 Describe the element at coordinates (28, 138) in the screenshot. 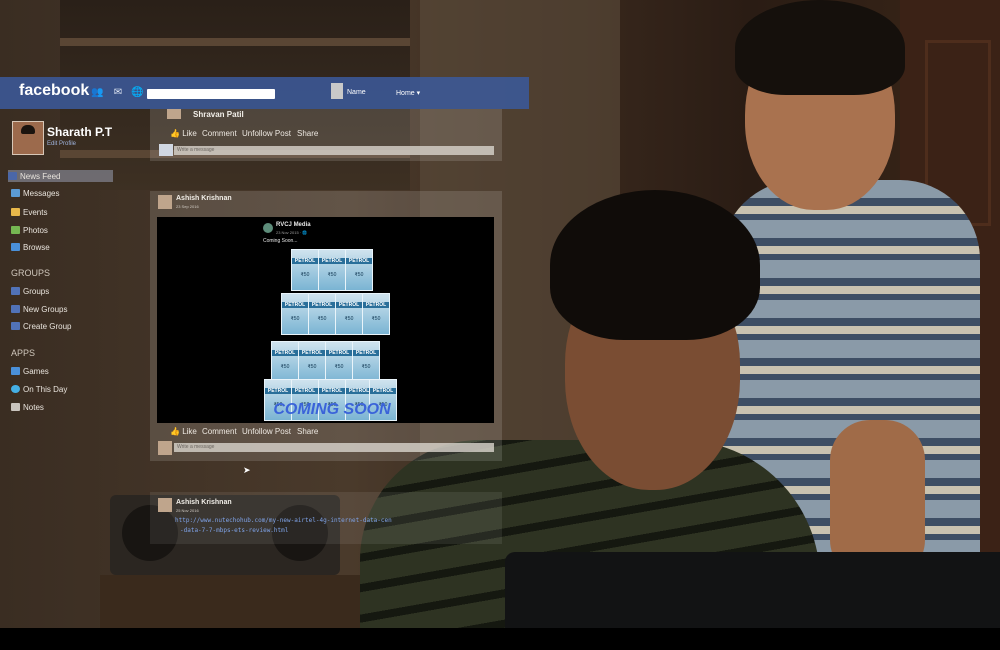

I see `profile-picture` at that location.